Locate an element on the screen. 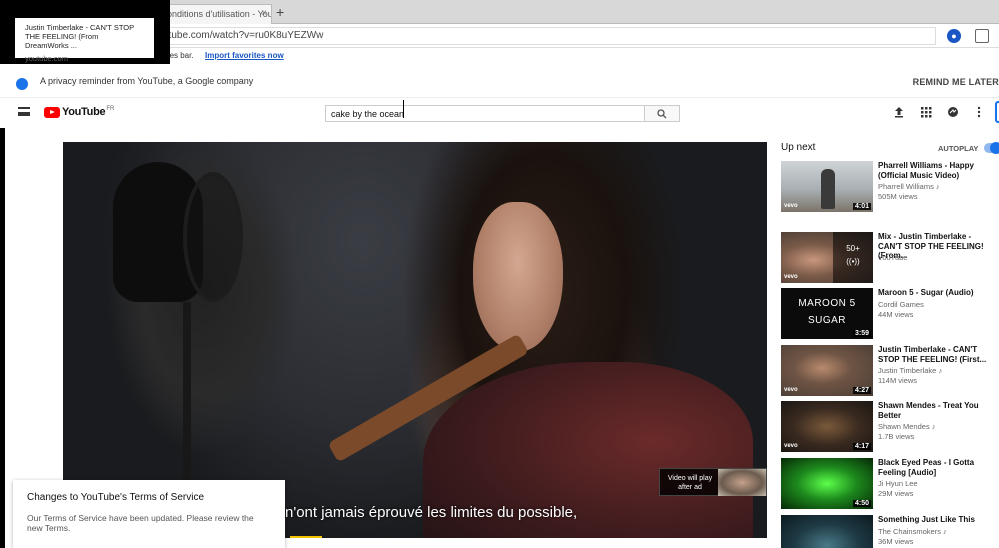 This screenshot has height=548, width=999. ad-preview: Video will play after ad is located at coordinates (713, 482).